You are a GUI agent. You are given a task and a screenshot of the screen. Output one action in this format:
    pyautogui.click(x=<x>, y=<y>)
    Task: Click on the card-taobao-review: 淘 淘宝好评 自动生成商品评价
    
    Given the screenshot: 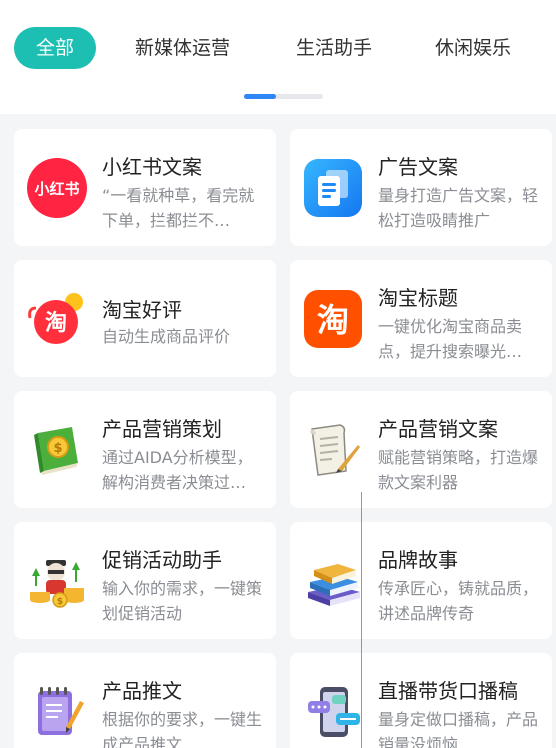 What is the action you would take?
    pyautogui.click(x=145, y=318)
    